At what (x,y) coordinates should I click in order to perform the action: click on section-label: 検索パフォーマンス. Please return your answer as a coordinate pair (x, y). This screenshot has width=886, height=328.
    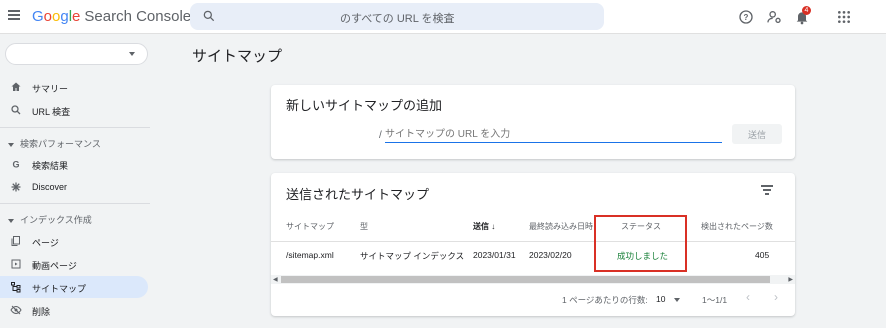
    Looking at the image, I should click on (60, 144).